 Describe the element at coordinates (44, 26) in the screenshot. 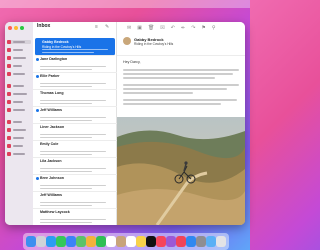

I see `mailbox-title: Inbox` at that location.